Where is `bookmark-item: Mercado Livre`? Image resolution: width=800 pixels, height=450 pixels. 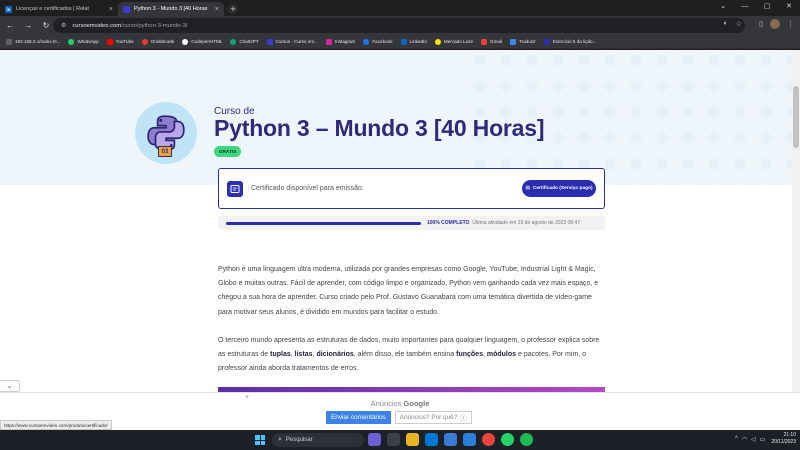 bookmark-item: Mercado Livre is located at coordinates (453, 41).